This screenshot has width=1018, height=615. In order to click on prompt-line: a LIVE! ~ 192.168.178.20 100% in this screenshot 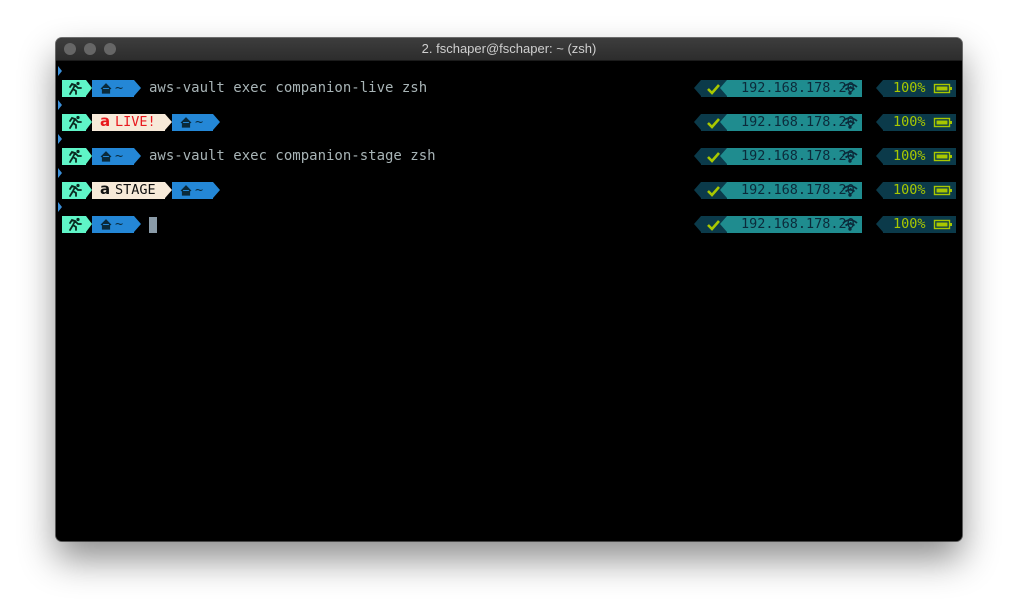, I will do `click(509, 121)`.